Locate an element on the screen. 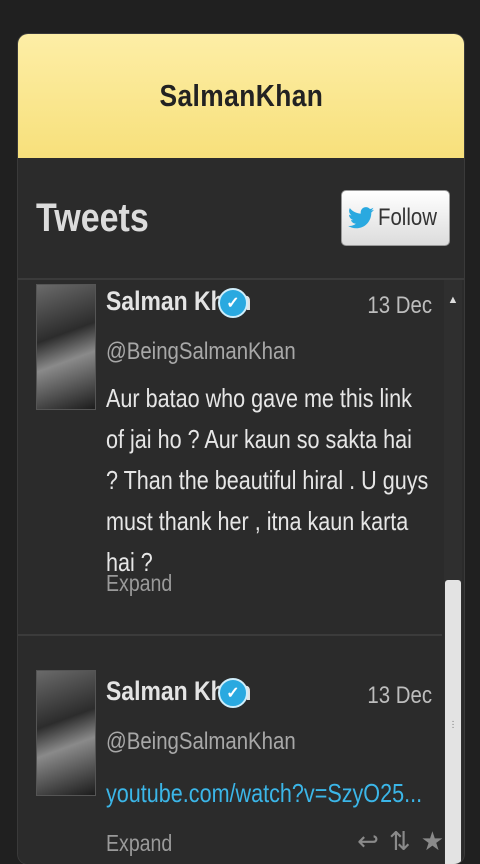 This screenshot has height=864, width=480. reply-icon: ↩ is located at coordinates (368, 841).